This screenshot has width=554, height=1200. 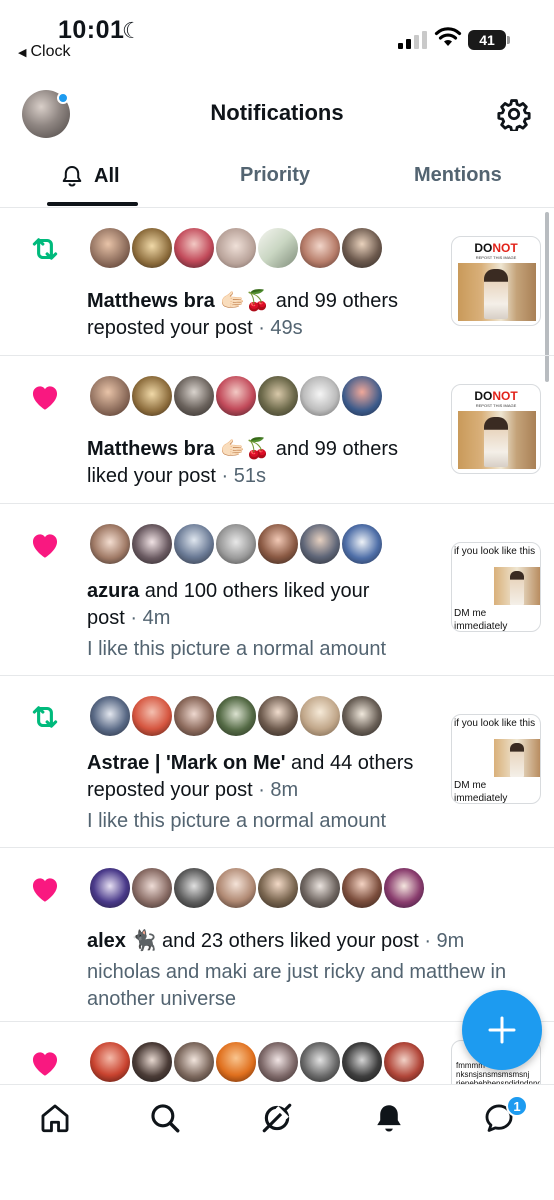 What do you see at coordinates (45, 717) in the screenshot?
I see `repost-icon` at bounding box center [45, 717].